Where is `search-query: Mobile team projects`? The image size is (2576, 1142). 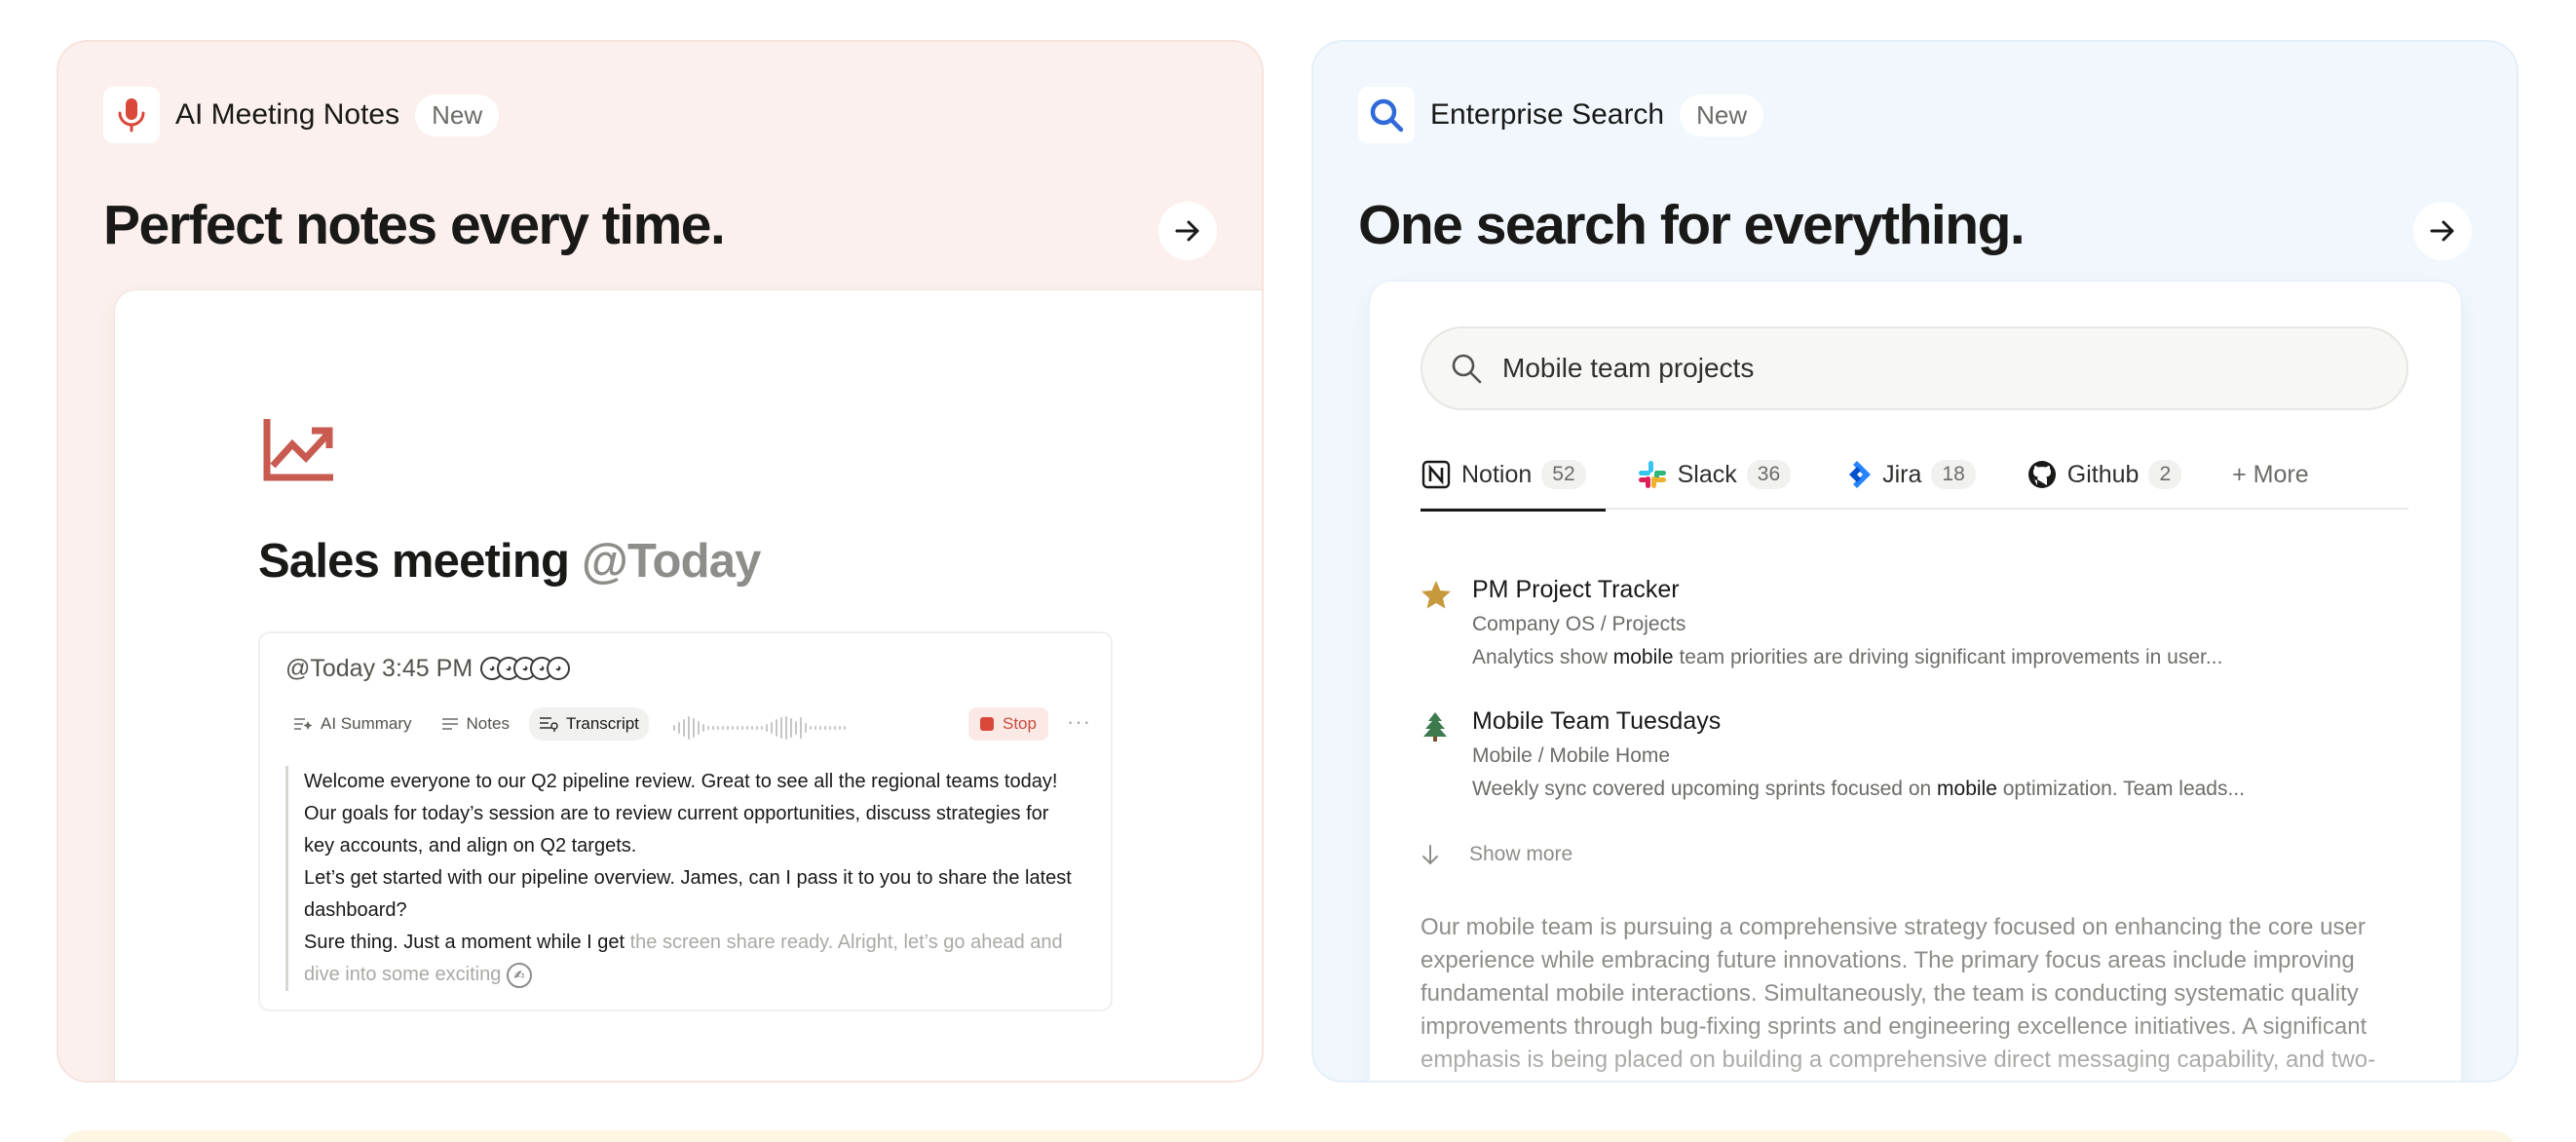
search-query: Mobile team projects is located at coordinates (1628, 368).